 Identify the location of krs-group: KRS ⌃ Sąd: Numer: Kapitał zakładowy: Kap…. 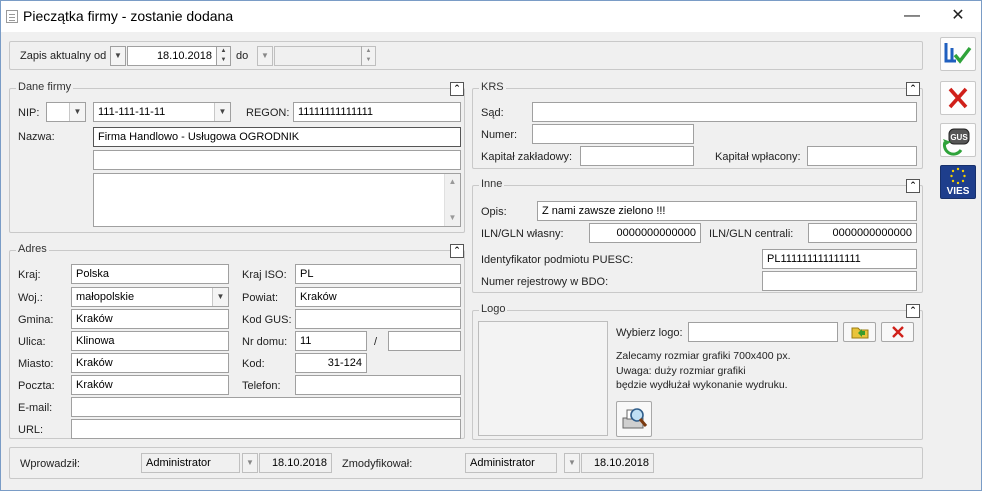
(697, 125).